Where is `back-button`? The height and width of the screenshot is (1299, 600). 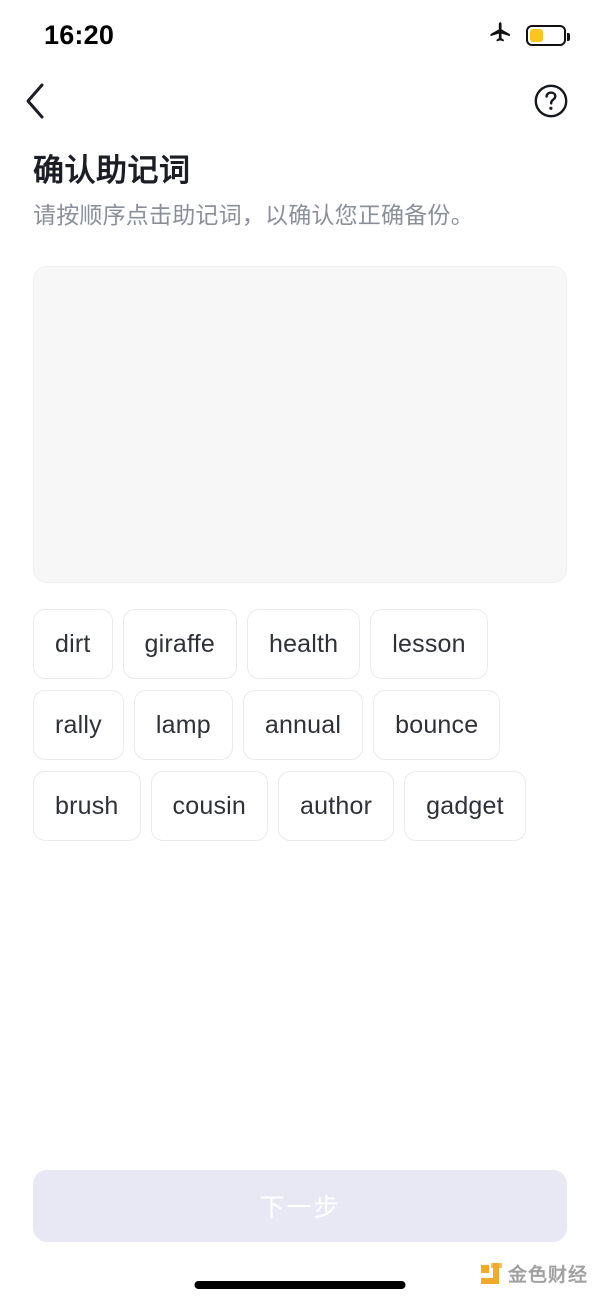
back-button is located at coordinates (44, 103).